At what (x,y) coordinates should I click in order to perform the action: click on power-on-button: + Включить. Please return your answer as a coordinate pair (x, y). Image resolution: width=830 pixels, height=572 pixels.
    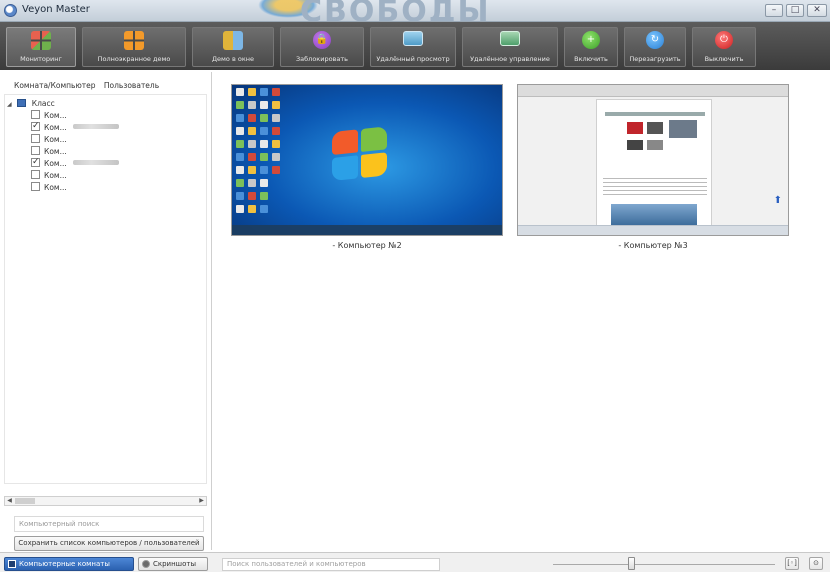
    Looking at the image, I should click on (591, 47).